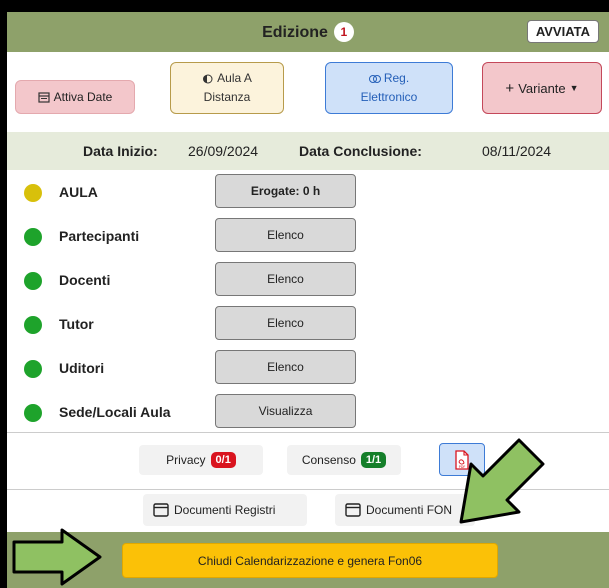  What do you see at coordinates (76, 324) in the screenshot?
I see `row-label: Tutor` at bounding box center [76, 324].